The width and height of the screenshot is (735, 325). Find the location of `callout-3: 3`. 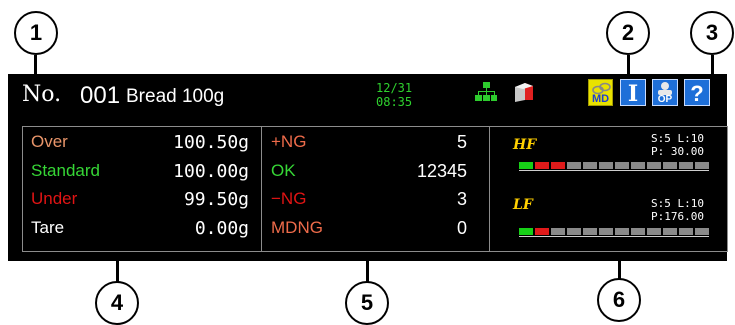

callout-3: 3 is located at coordinates (712, 33).